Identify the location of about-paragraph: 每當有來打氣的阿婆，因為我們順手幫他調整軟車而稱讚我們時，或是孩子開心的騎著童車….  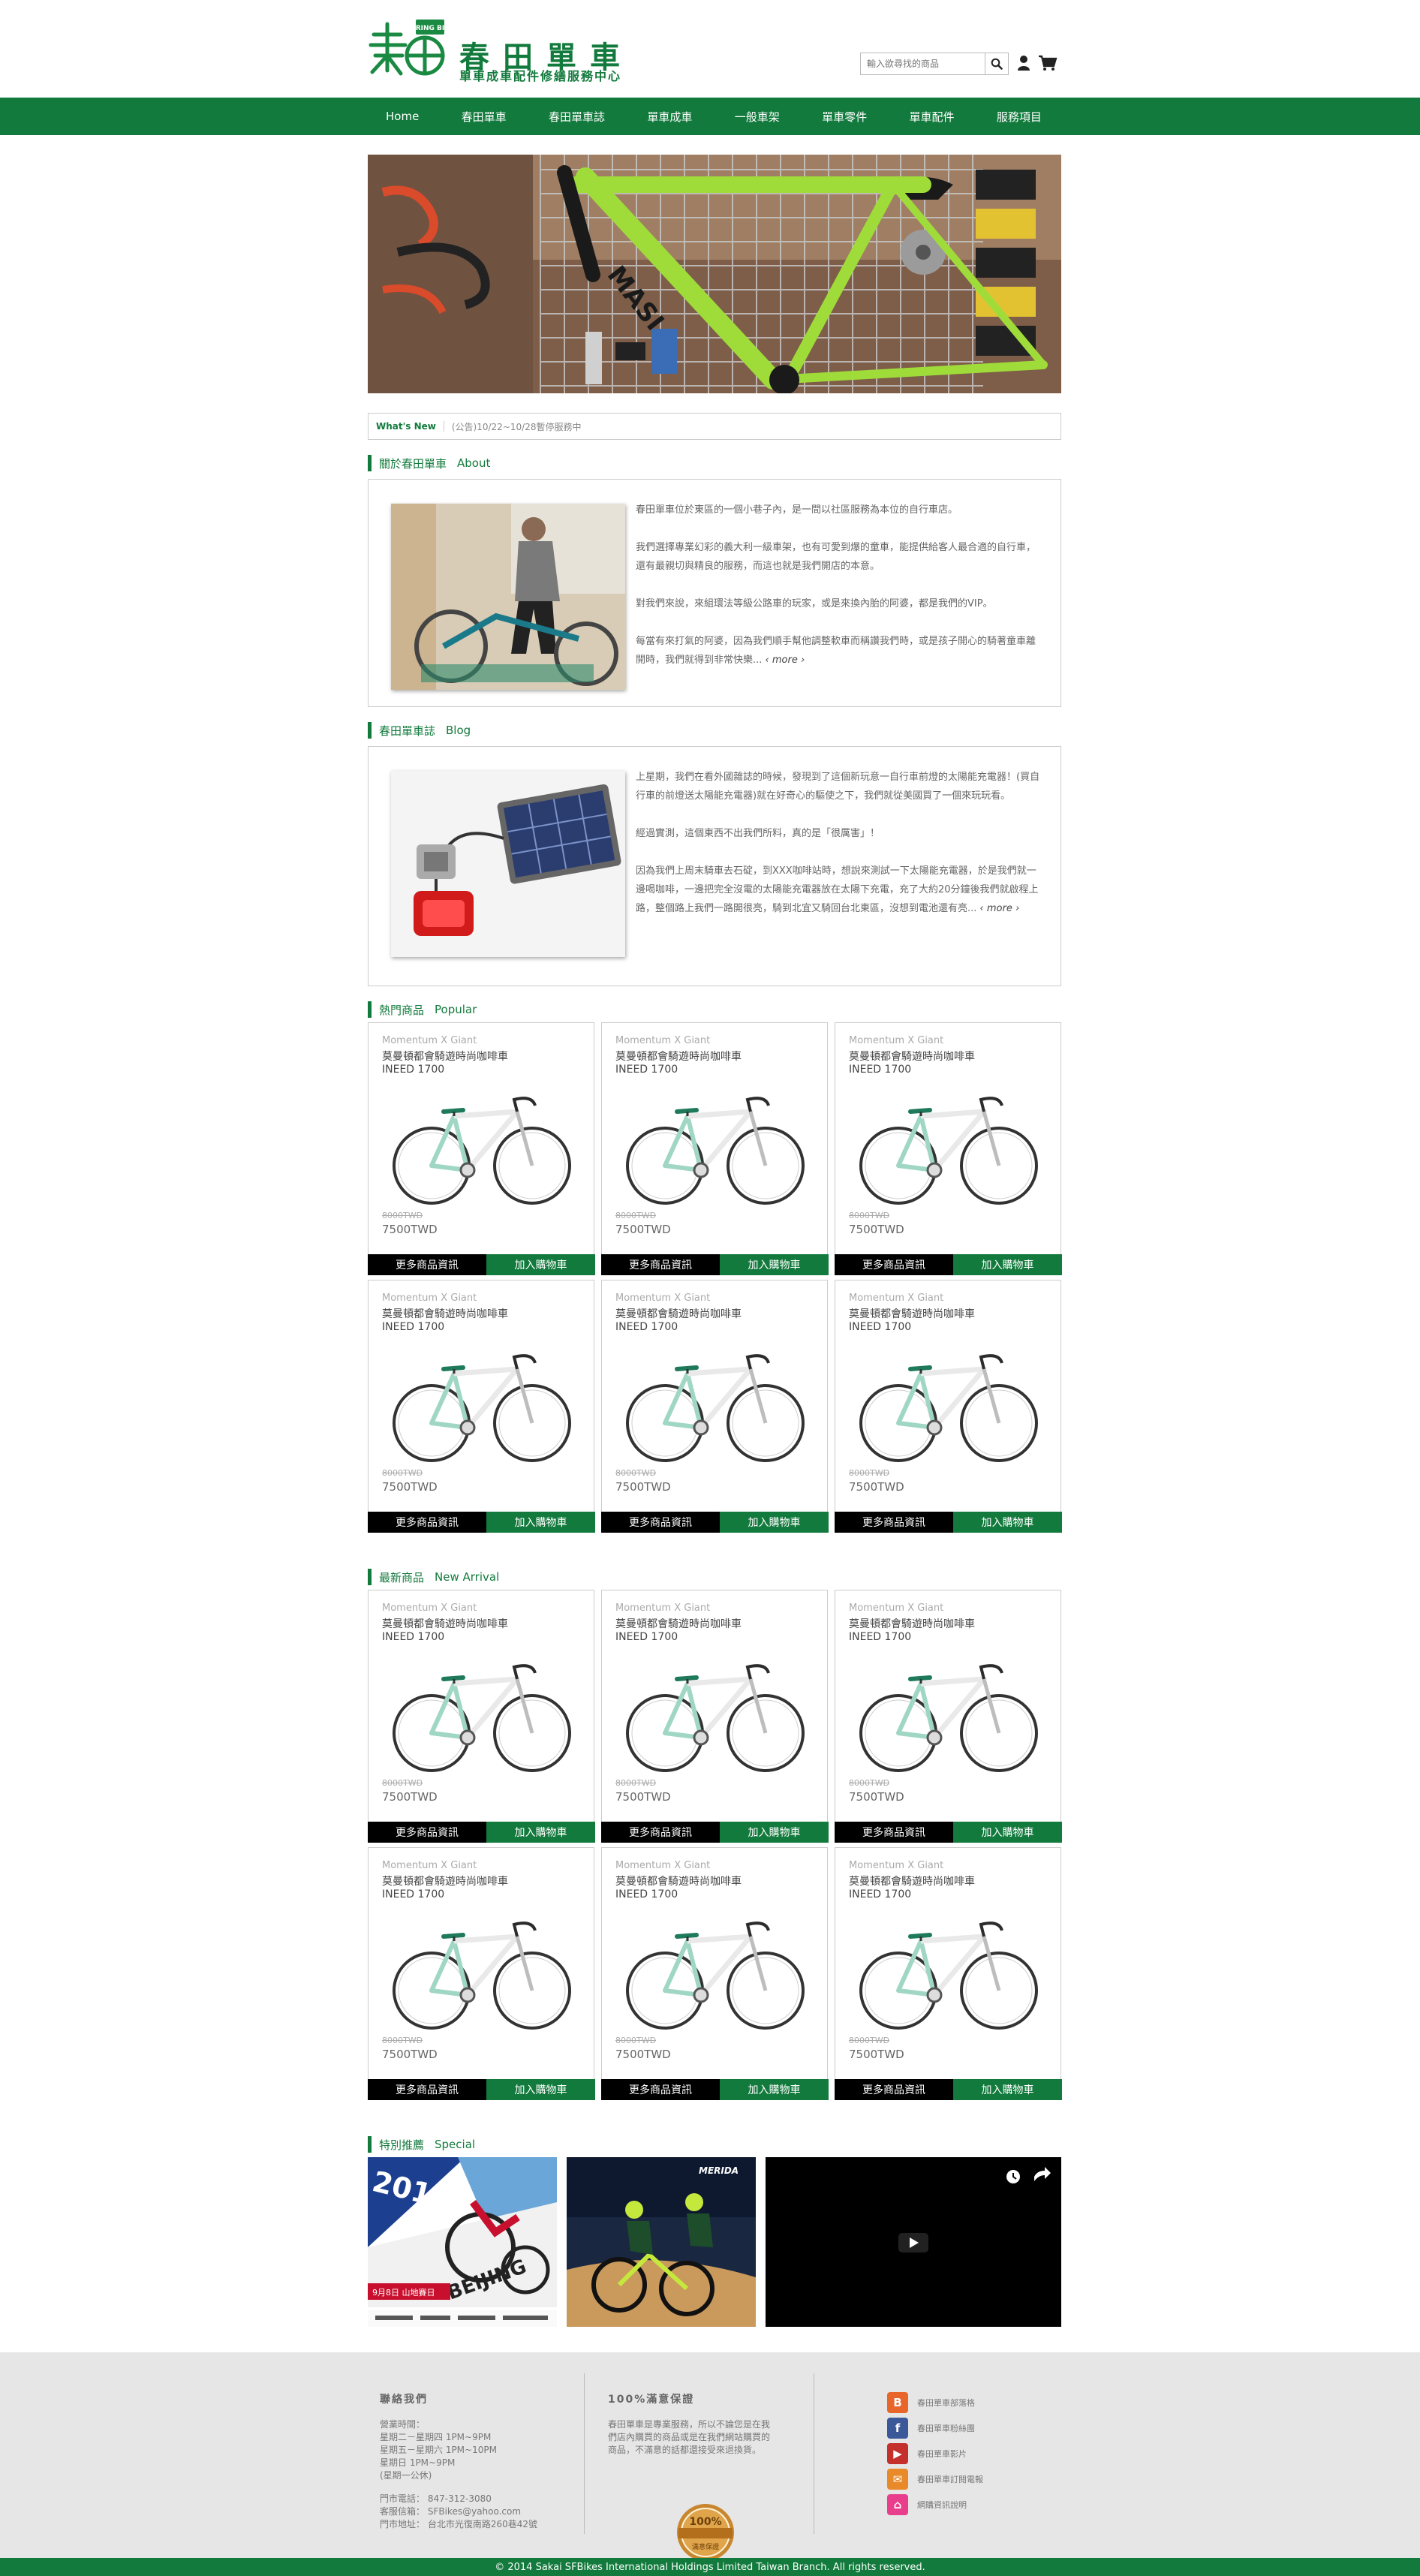
(836, 651).